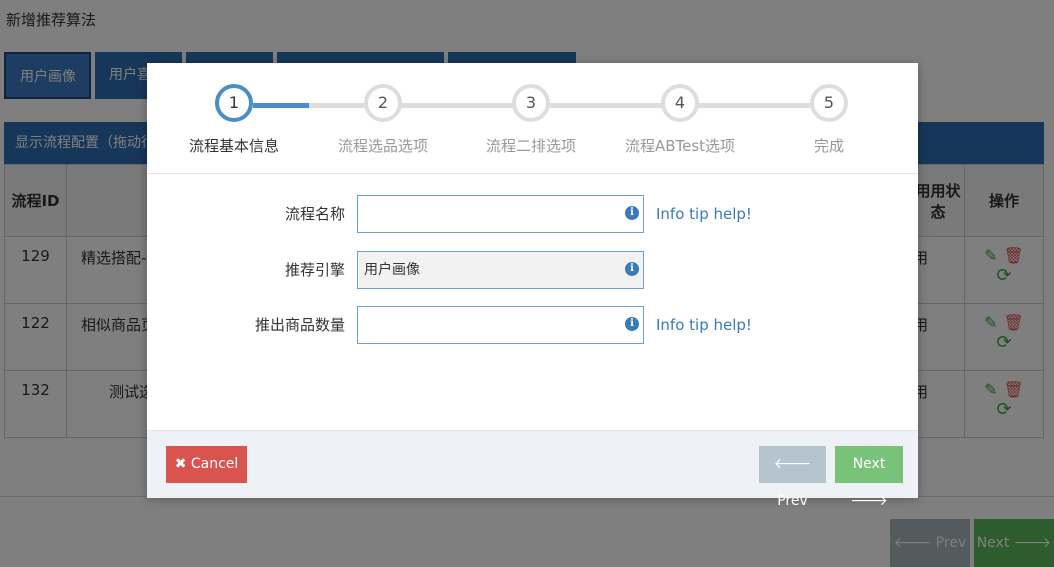 This screenshot has width=1054, height=567. What do you see at coordinates (680, 146) in the screenshot?
I see `step-label-4: 流程ABTest选项` at bounding box center [680, 146].